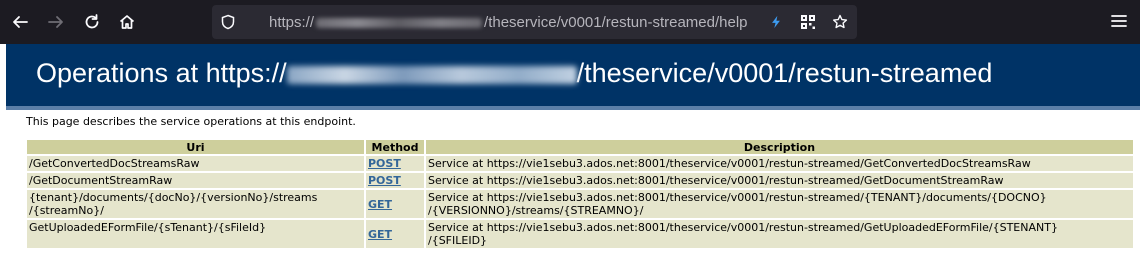  Describe the element at coordinates (292, 22) in the screenshot. I see `url-prefix: https://` at that location.